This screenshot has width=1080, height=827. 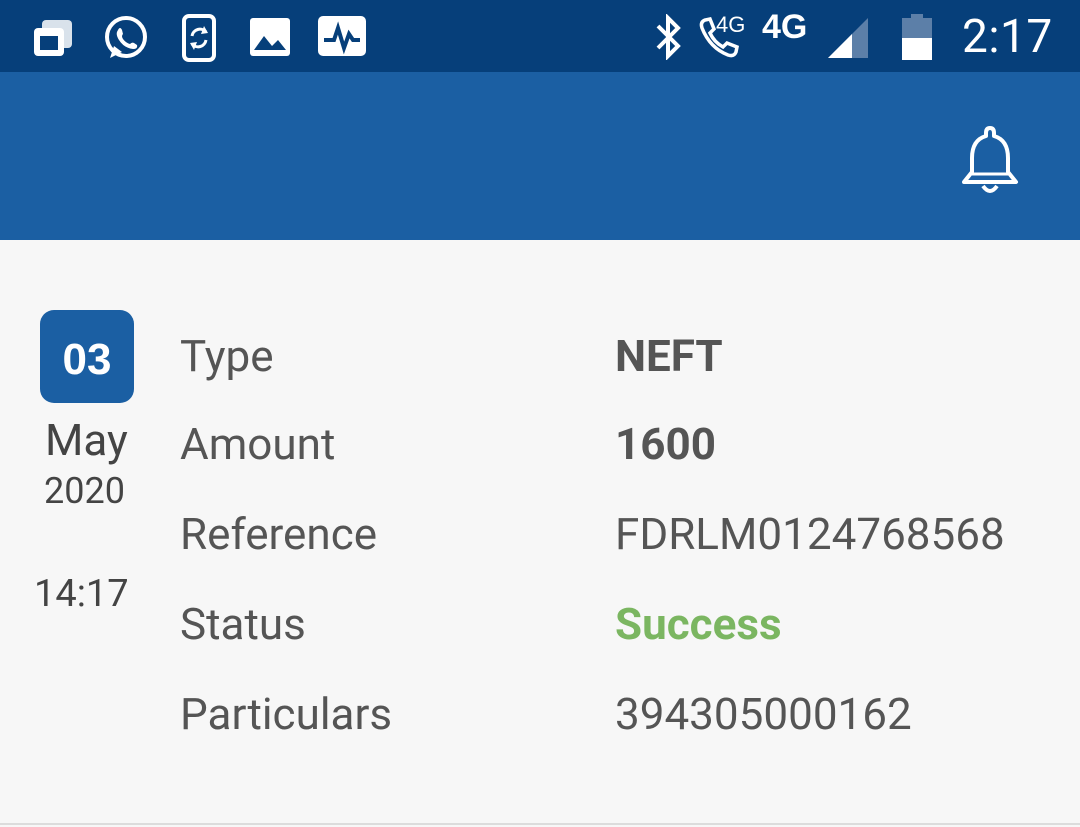 I want to click on battery-icon, so click(x=917, y=37).